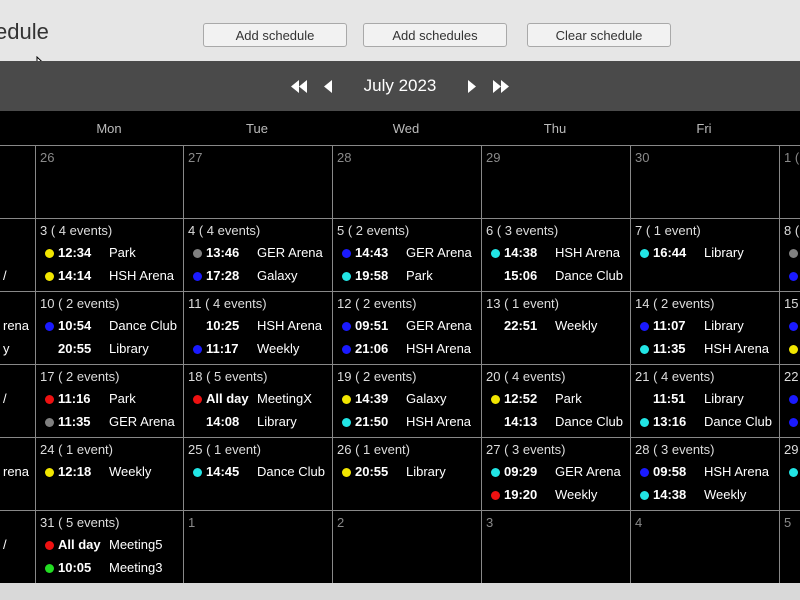 The image size is (800, 600). Describe the element at coordinates (18, 350) in the screenshot. I see `event-item: y` at that location.